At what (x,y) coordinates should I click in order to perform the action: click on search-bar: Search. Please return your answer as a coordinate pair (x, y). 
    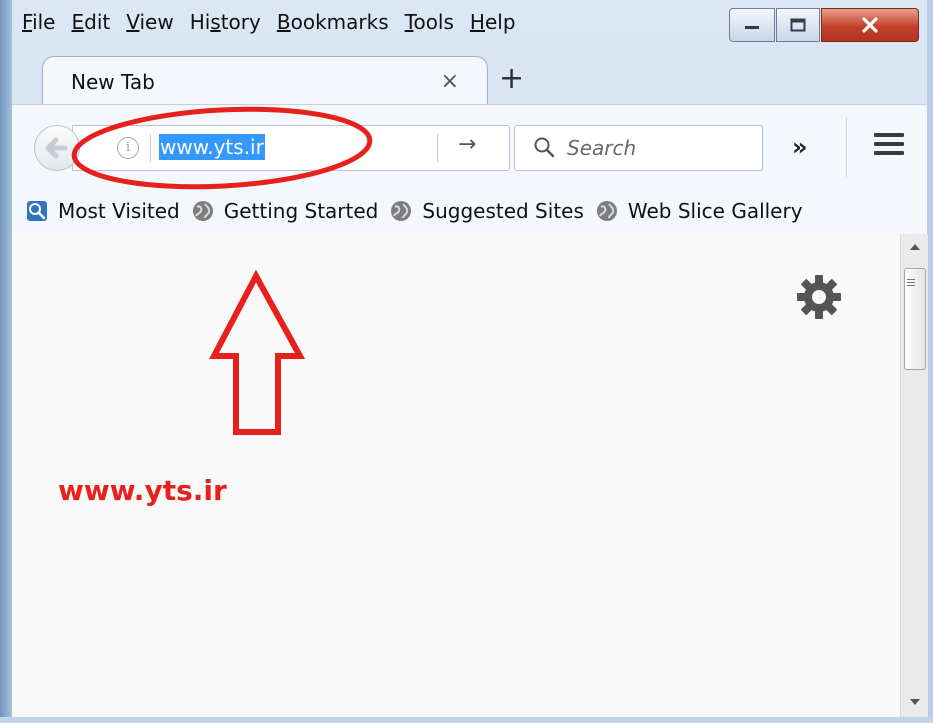
    Looking at the image, I should click on (638, 148).